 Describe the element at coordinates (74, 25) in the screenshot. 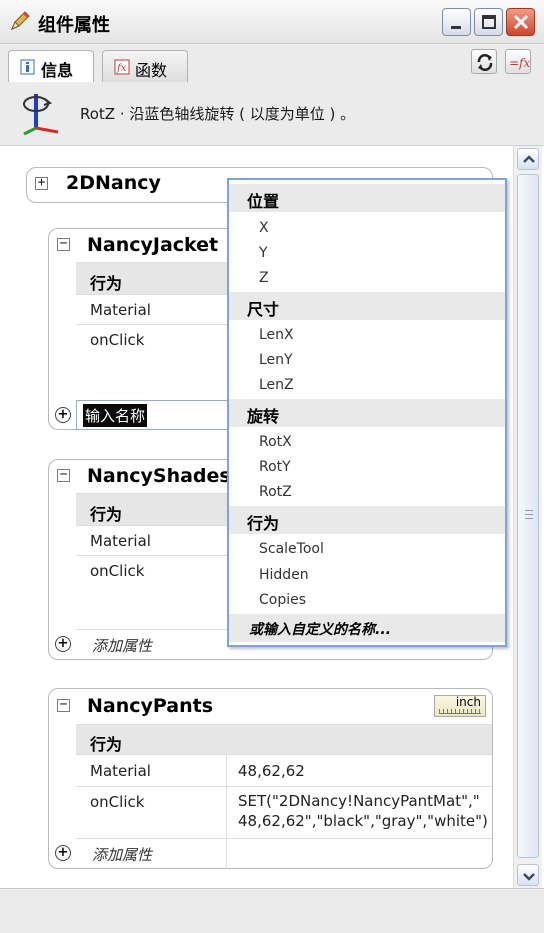

I see `window-title: 组件属性` at that location.